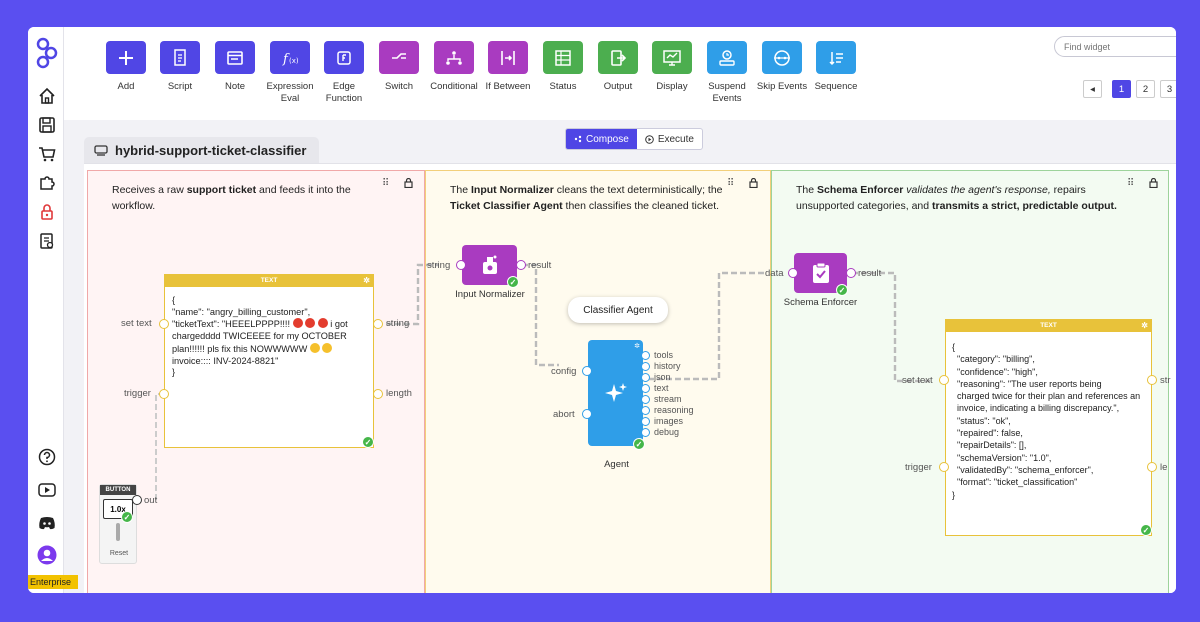 This screenshot has height=622, width=1200. What do you see at coordinates (211, 150) in the screenshot?
I see `workflow-title: hybrid-support-ticket-classifier` at bounding box center [211, 150].